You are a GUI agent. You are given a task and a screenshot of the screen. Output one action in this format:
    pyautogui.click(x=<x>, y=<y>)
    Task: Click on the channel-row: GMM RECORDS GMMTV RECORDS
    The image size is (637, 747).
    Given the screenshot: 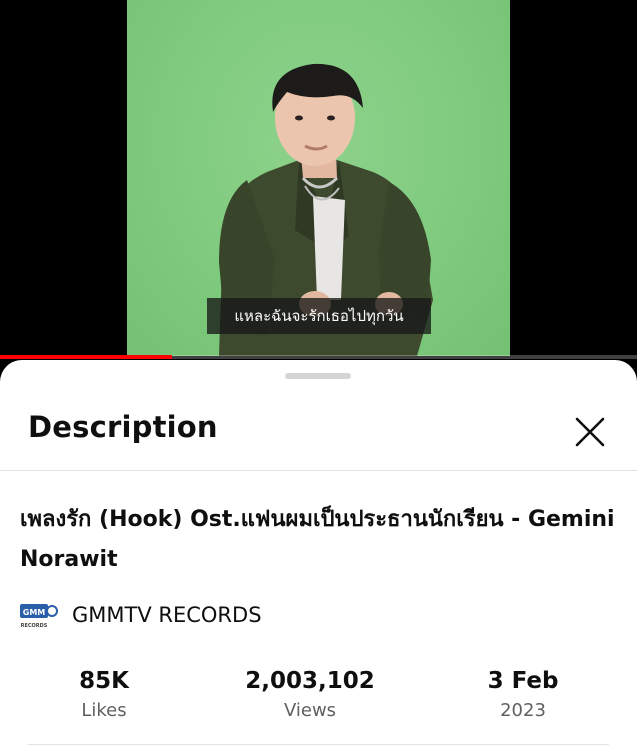 What is the action you would take?
    pyautogui.click(x=141, y=615)
    